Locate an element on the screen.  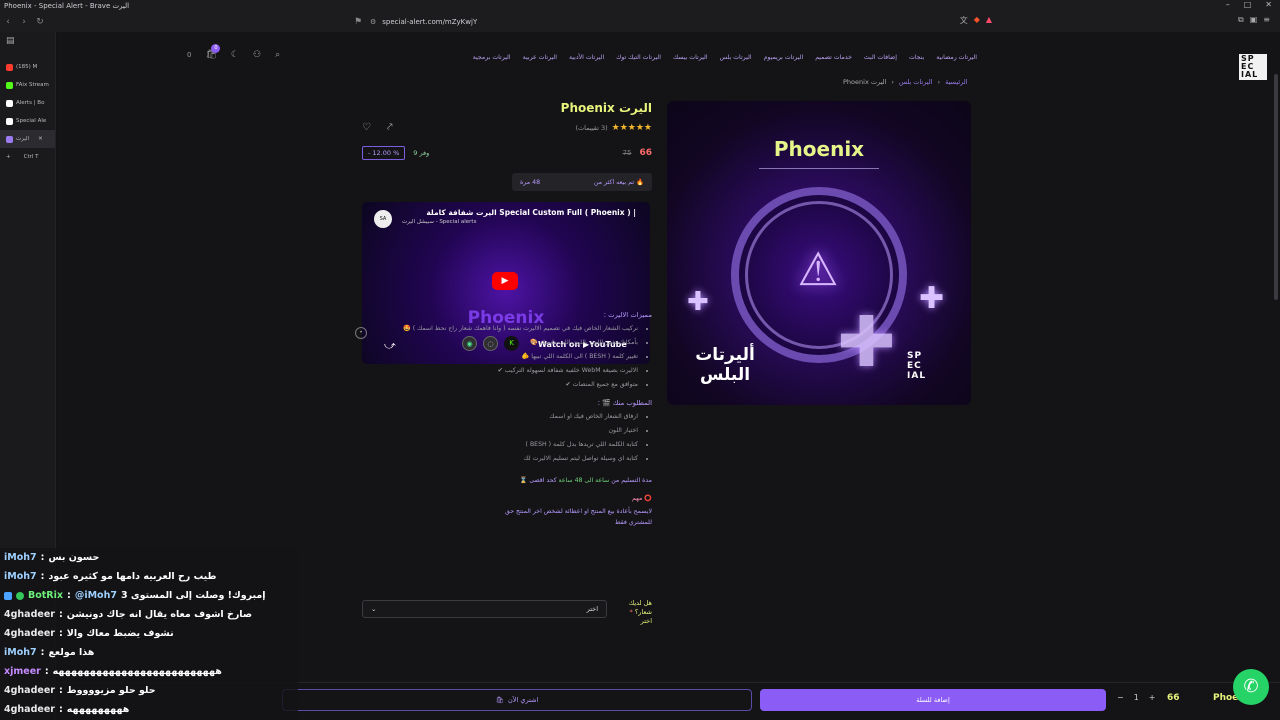
nav-item: اليرتات برمجية is located at coordinates (492, 57).